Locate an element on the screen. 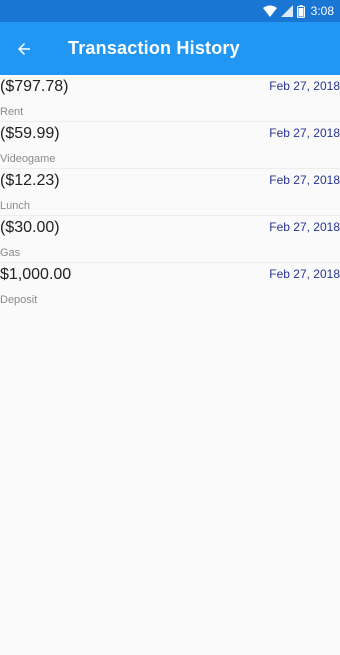  battery-icon is located at coordinates (299, 11).